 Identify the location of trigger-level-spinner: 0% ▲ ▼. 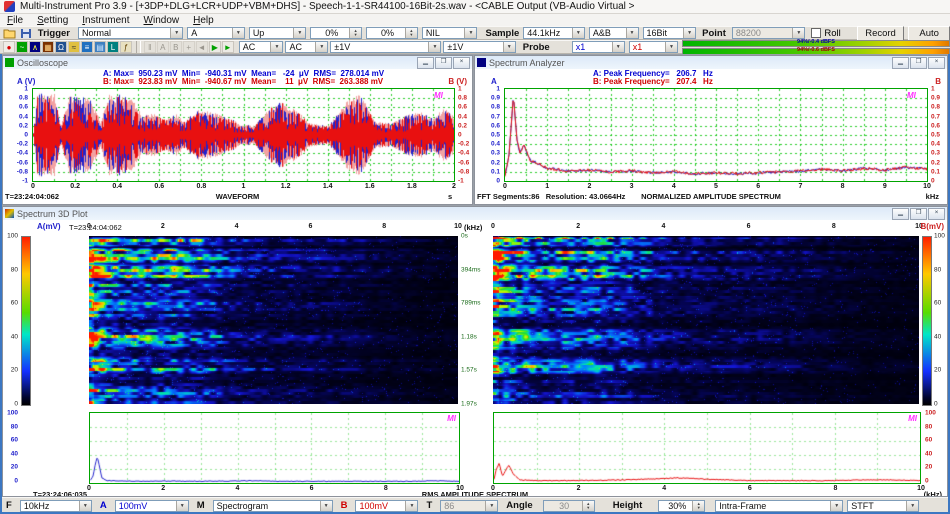
(336, 33).